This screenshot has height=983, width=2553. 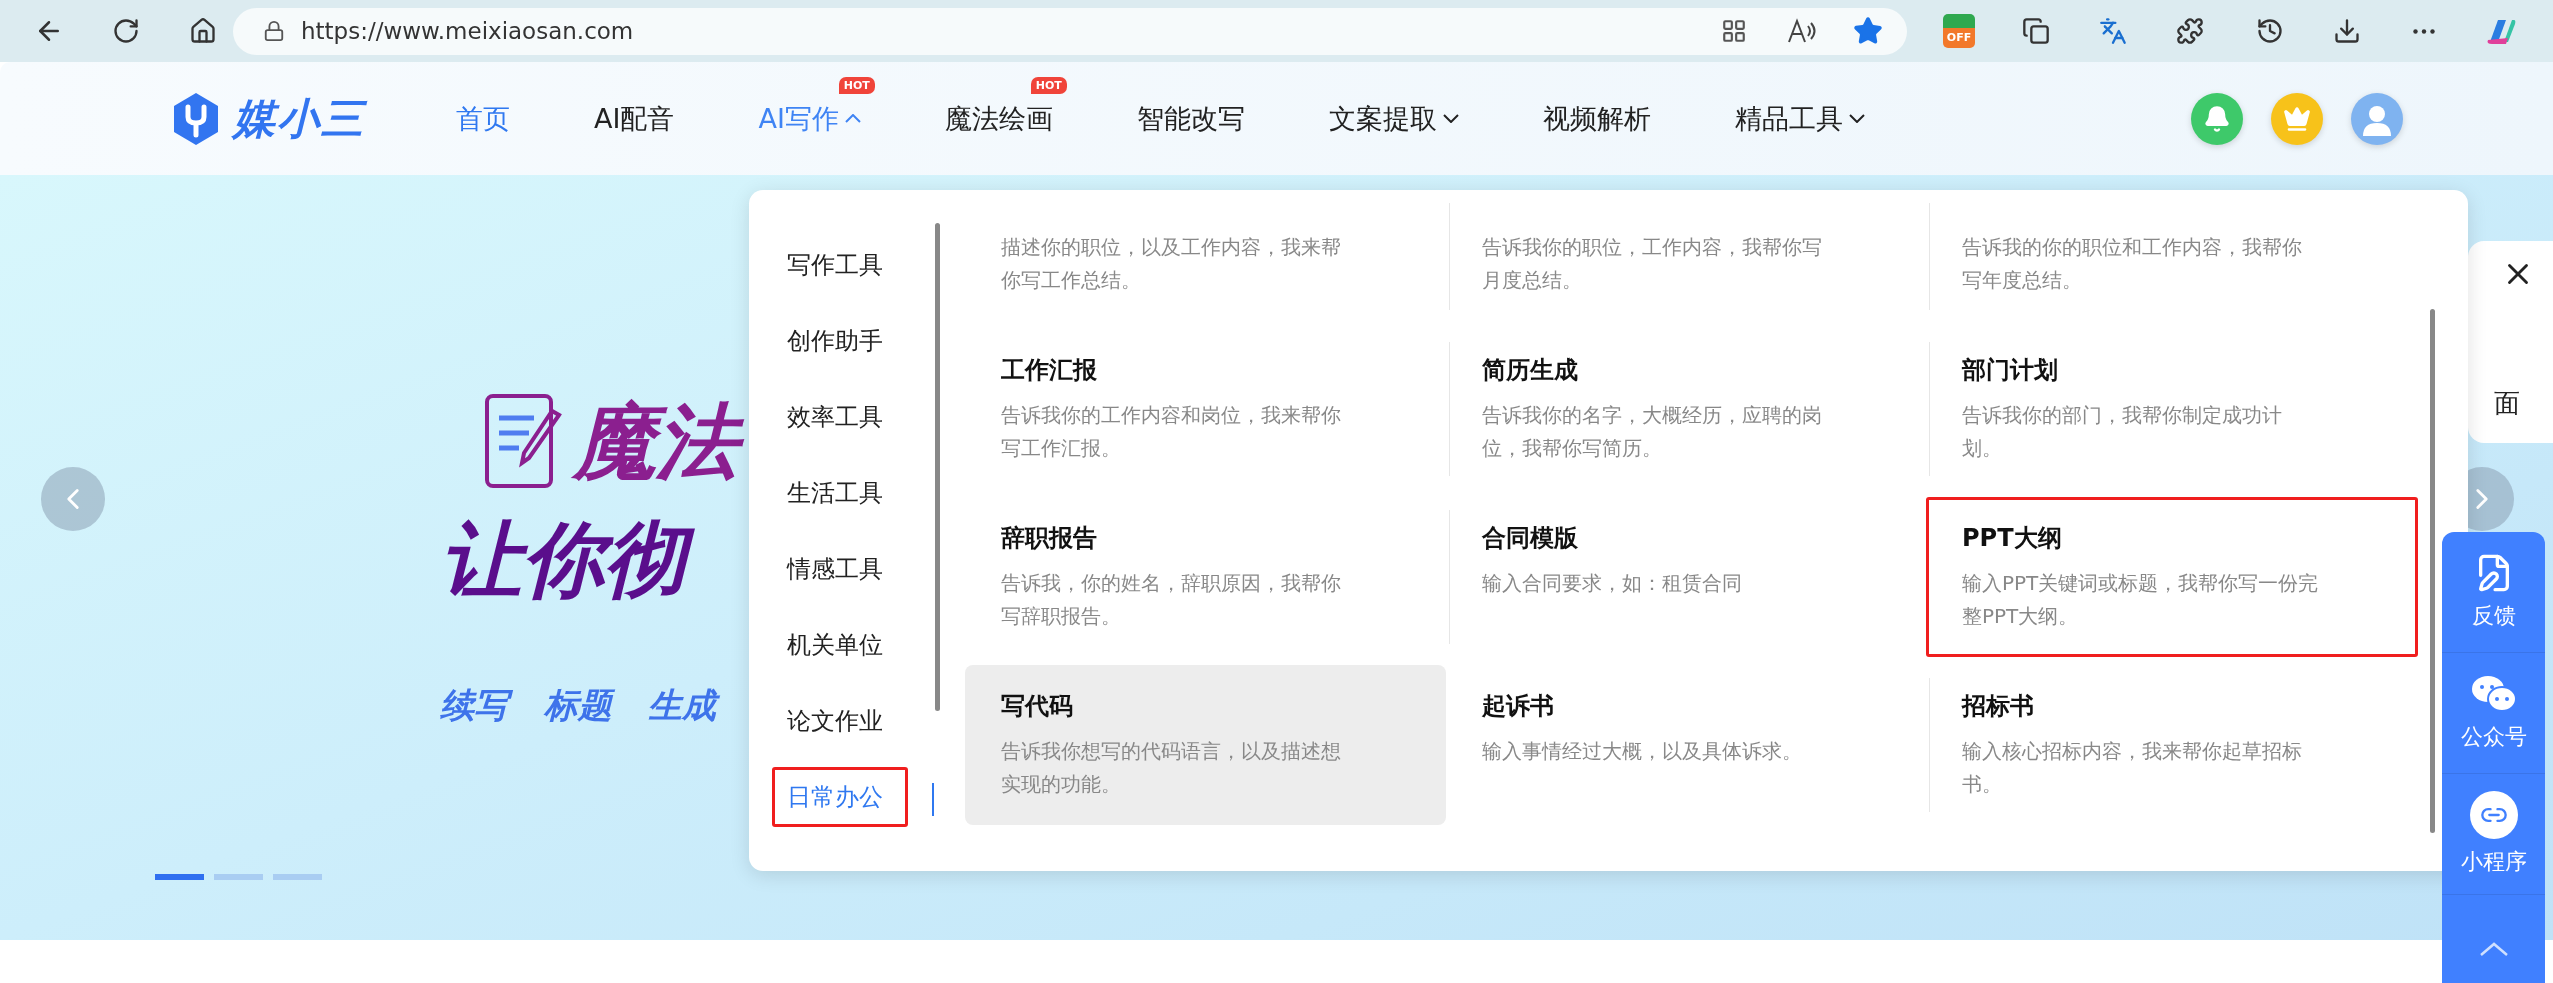 I want to click on card-title: 起诉书, so click(x=1518, y=706).